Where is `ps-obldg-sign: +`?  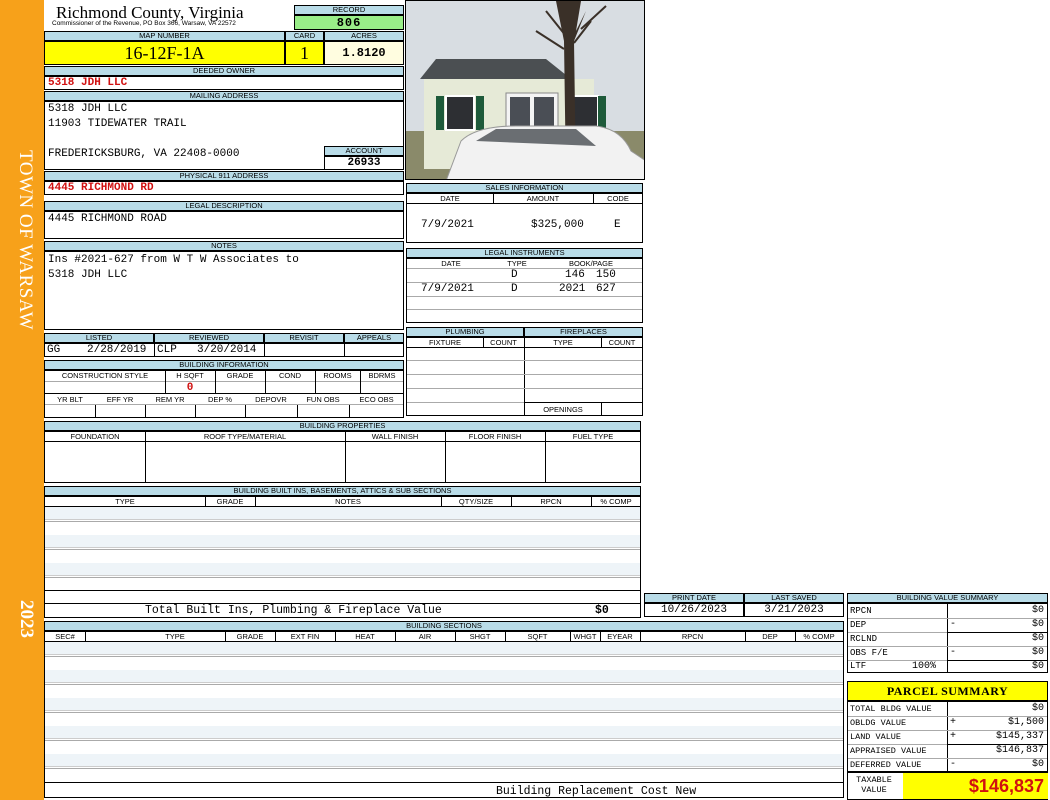 ps-obldg-sign: + is located at coordinates (953, 722).